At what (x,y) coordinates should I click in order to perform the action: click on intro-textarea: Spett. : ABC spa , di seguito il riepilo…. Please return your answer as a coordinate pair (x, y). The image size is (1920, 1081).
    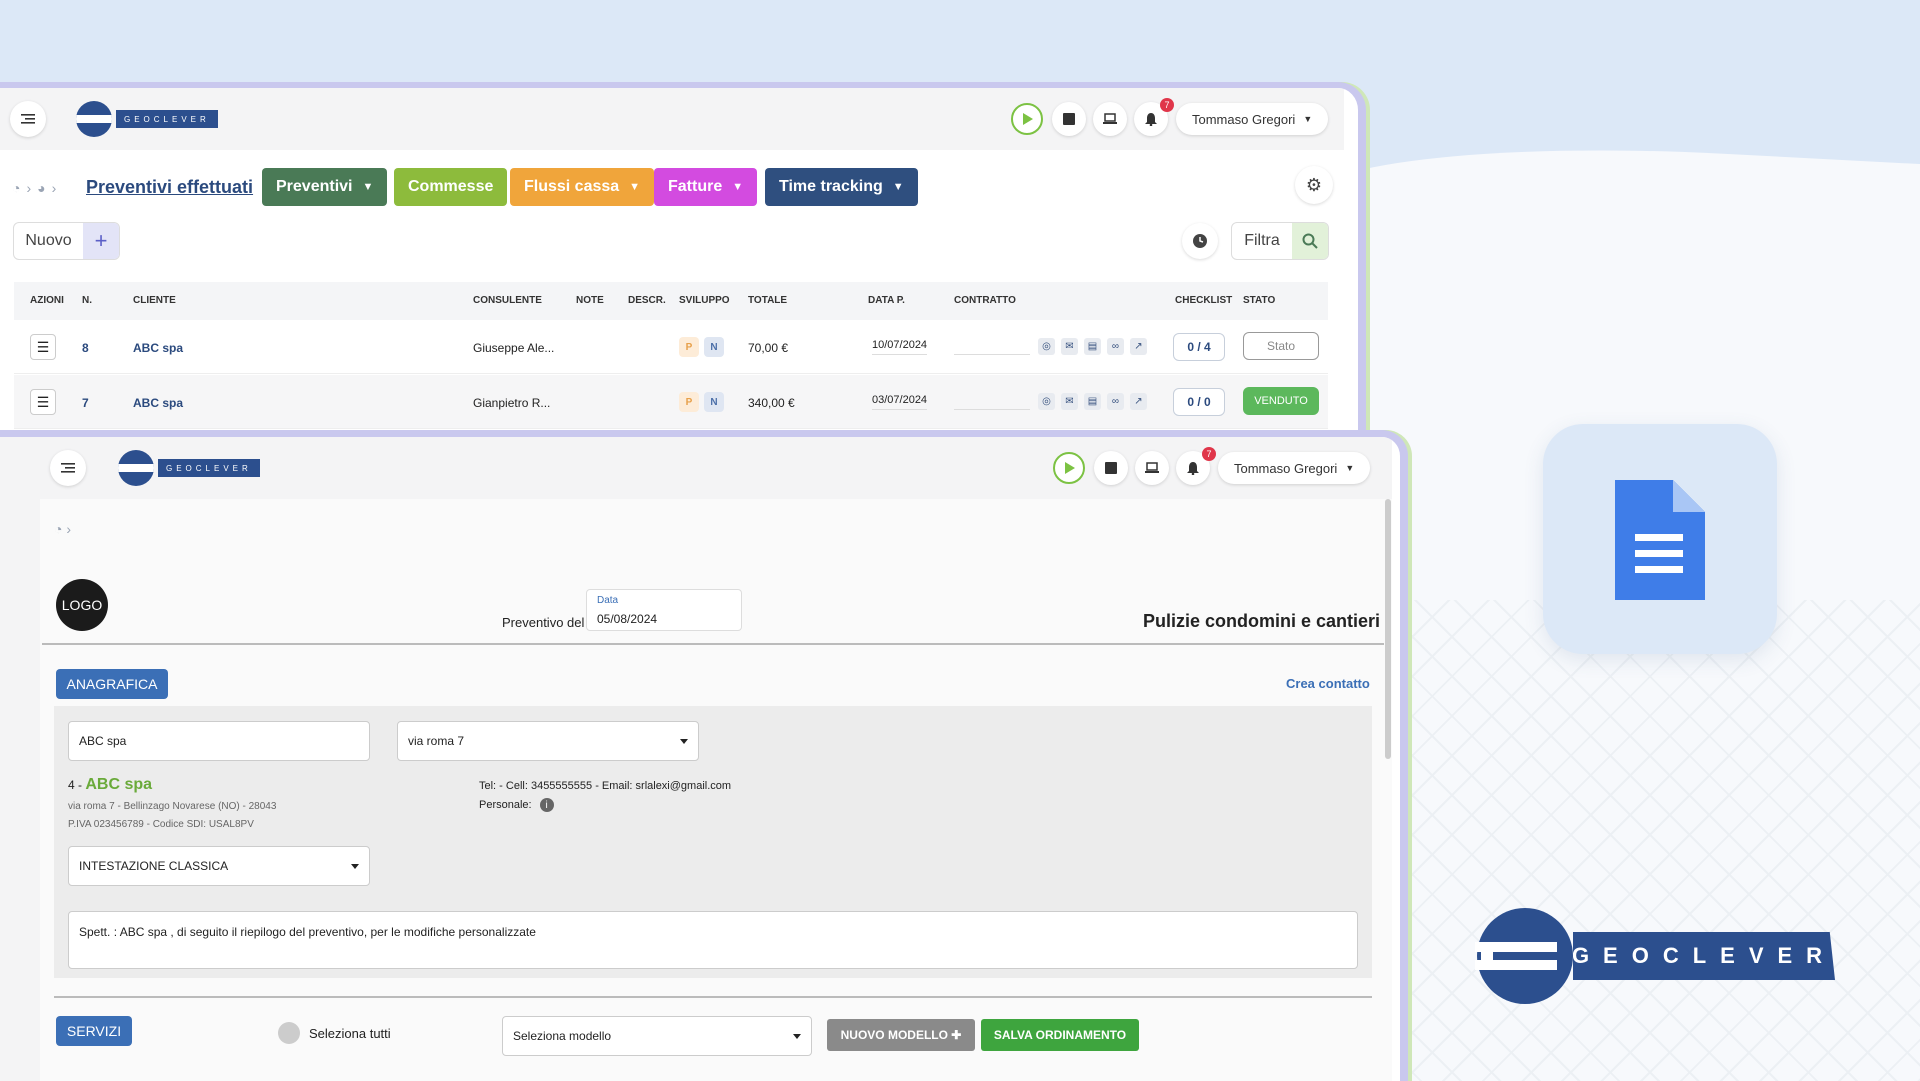
    Looking at the image, I should click on (713, 940).